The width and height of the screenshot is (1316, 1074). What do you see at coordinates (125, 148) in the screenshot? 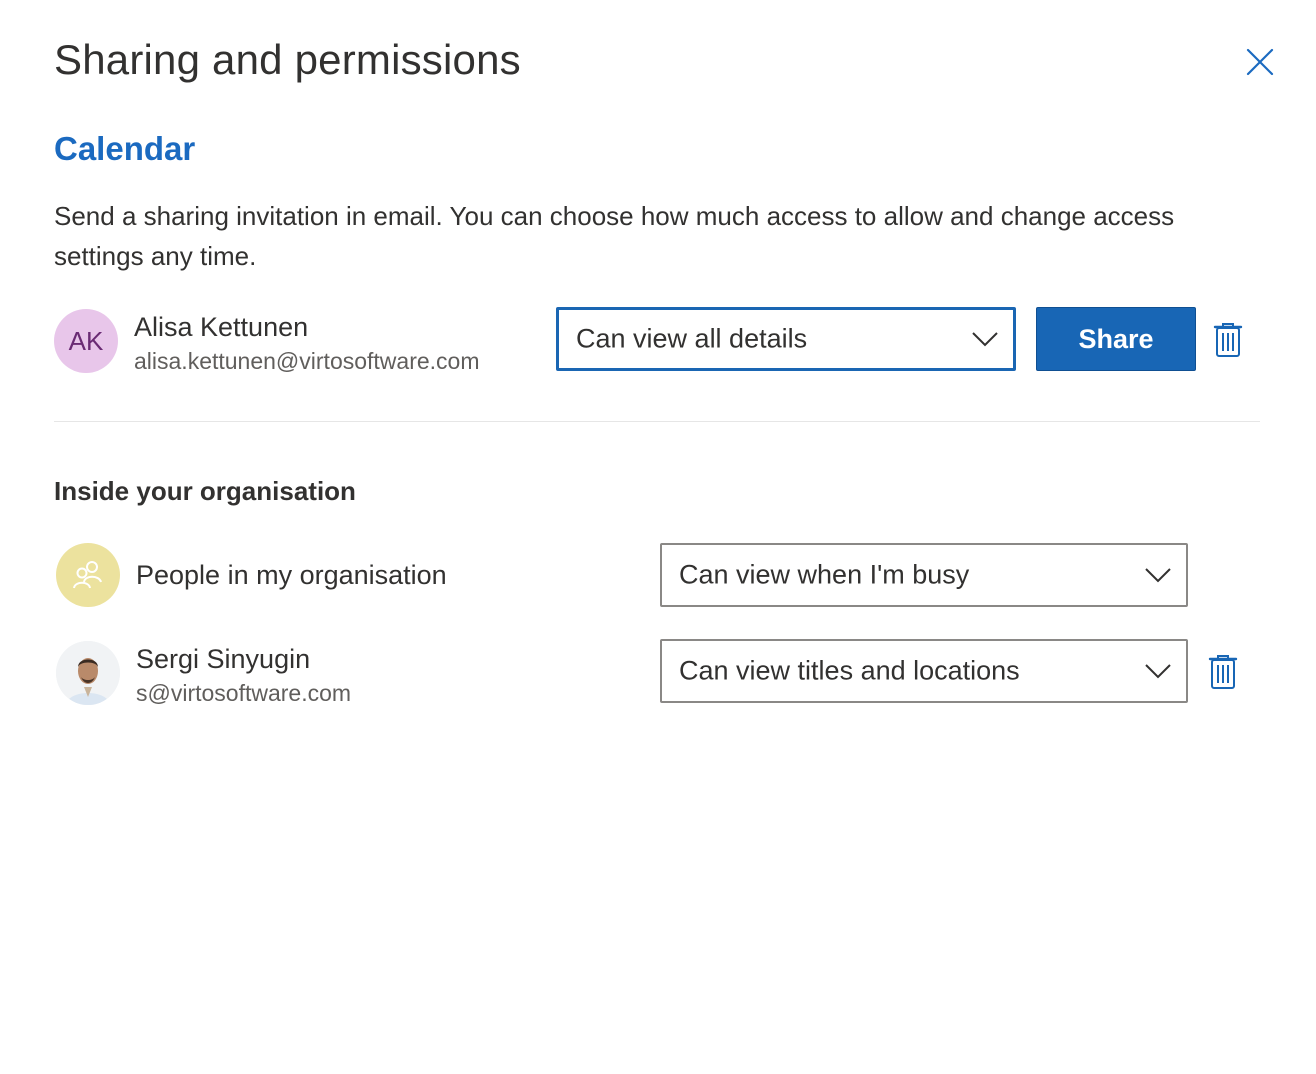
I see `calendar-name: Calendar` at bounding box center [125, 148].